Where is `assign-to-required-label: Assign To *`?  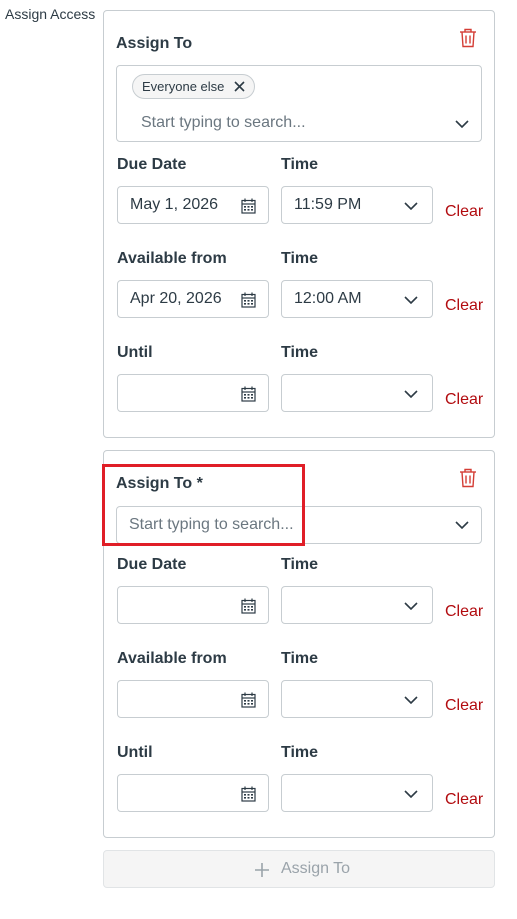 assign-to-required-label: Assign To * is located at coordinates (159, 483).